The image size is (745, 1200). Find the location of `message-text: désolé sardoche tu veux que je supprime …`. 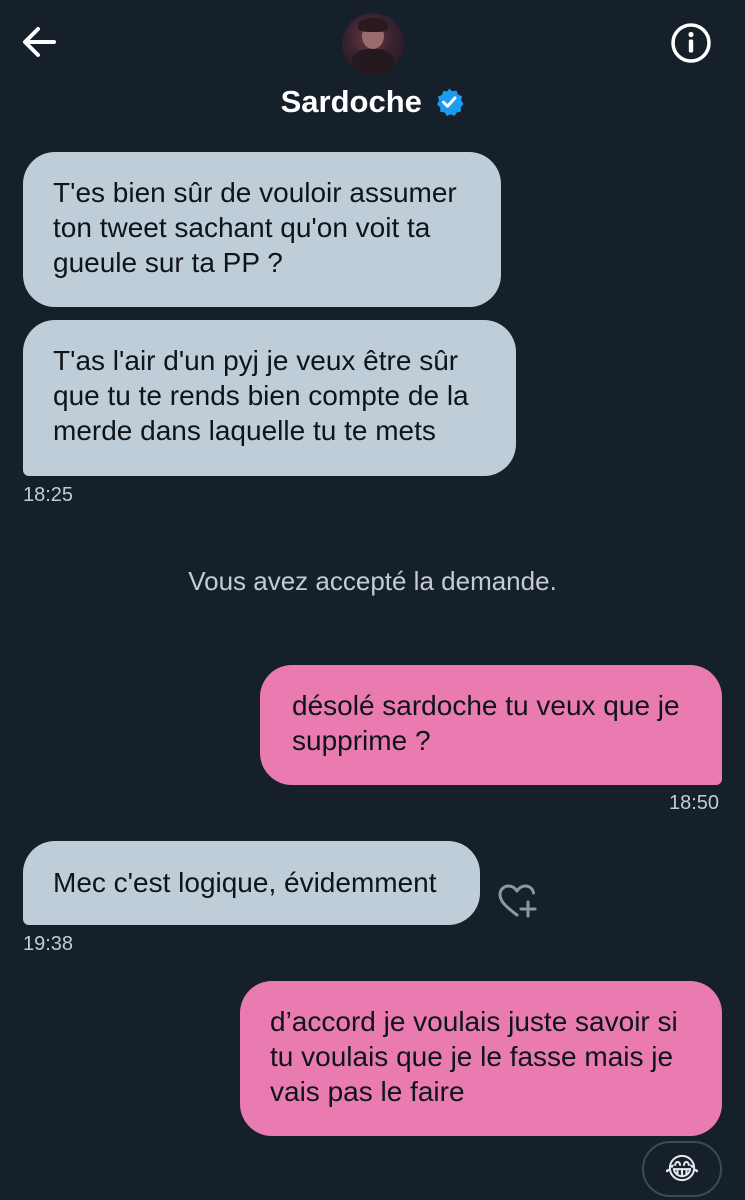

message-text: désolé sardoche tu veux que je supprime … is located at coordinates (486, 723).